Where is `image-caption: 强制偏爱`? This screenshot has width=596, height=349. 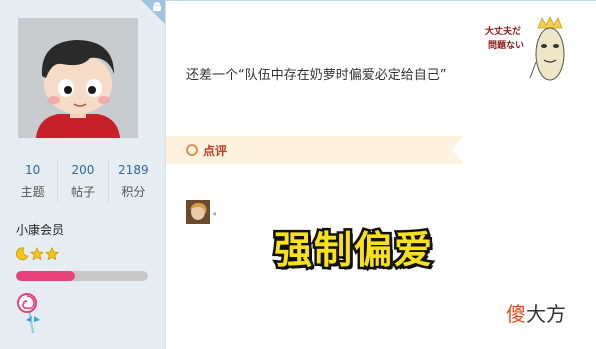
image-caption: 强制偏爱 is located at coordinates (353, 250).